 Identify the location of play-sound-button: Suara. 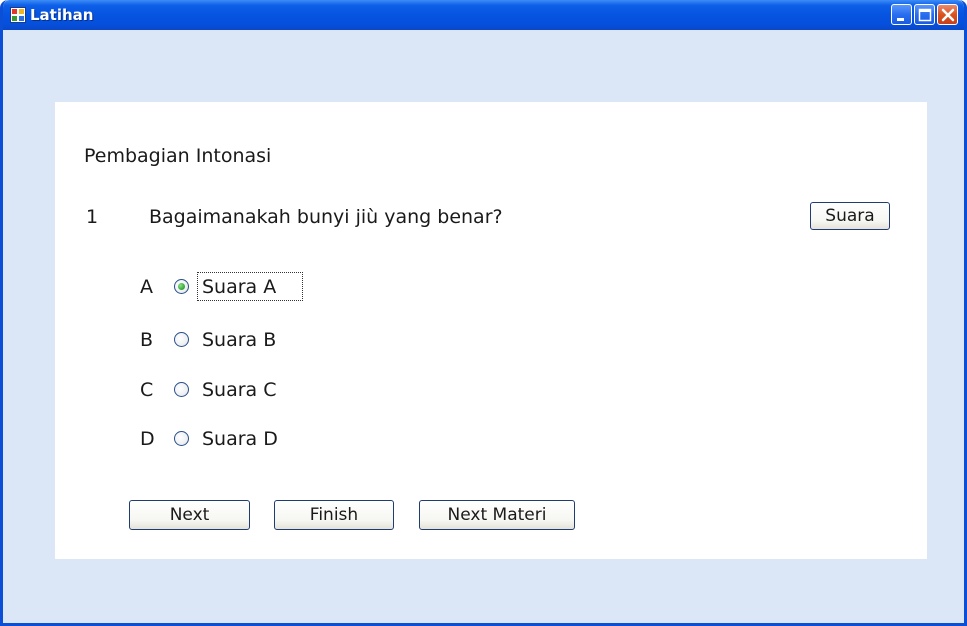
(850, 216).